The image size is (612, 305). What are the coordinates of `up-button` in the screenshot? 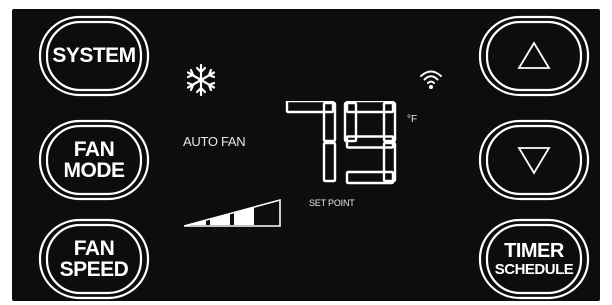 It's located at (534, 56).